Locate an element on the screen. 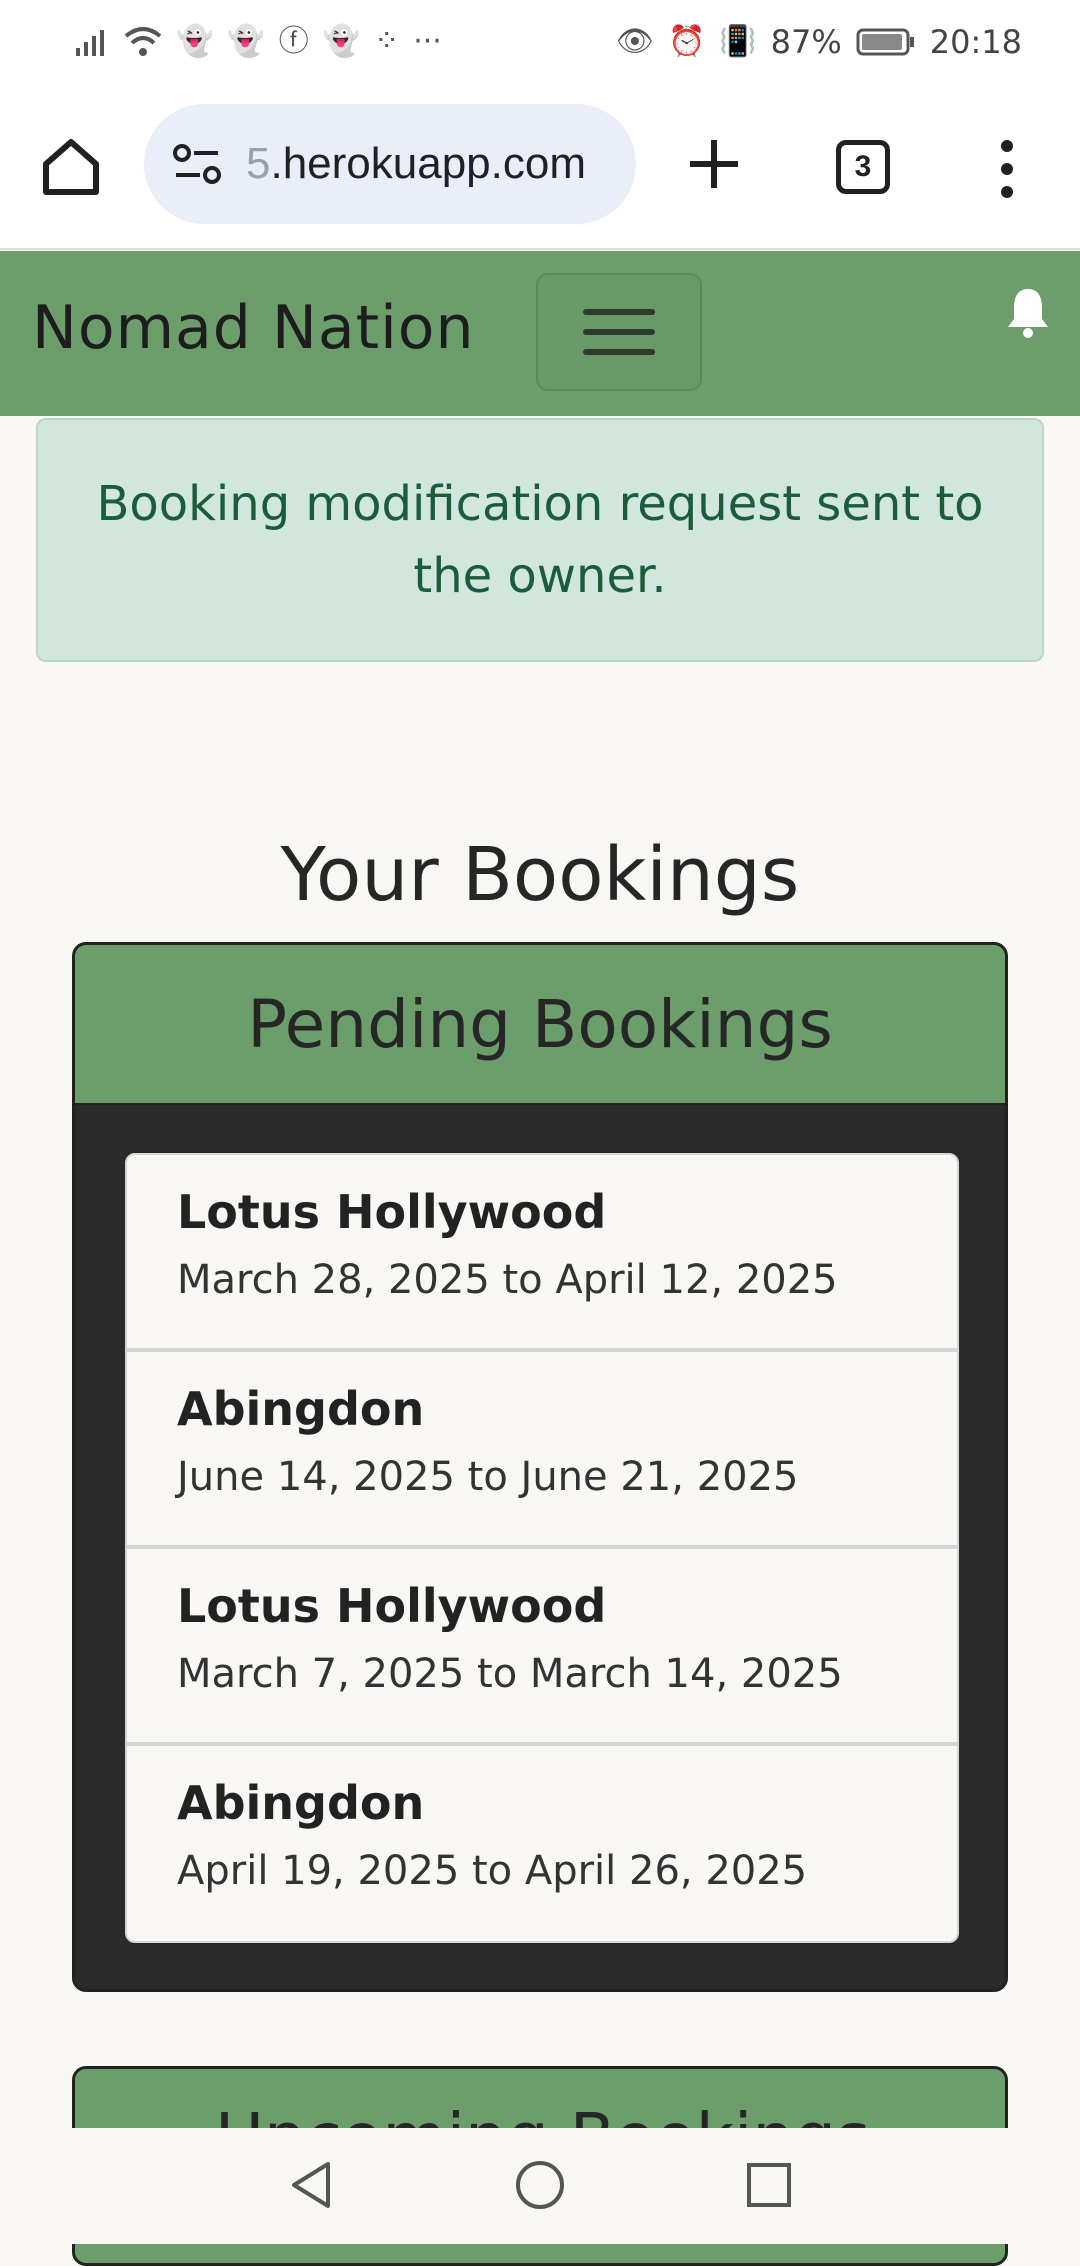 This screenshot has width=1080, height=2266. battery-icon is located at coordinates (885, 42).